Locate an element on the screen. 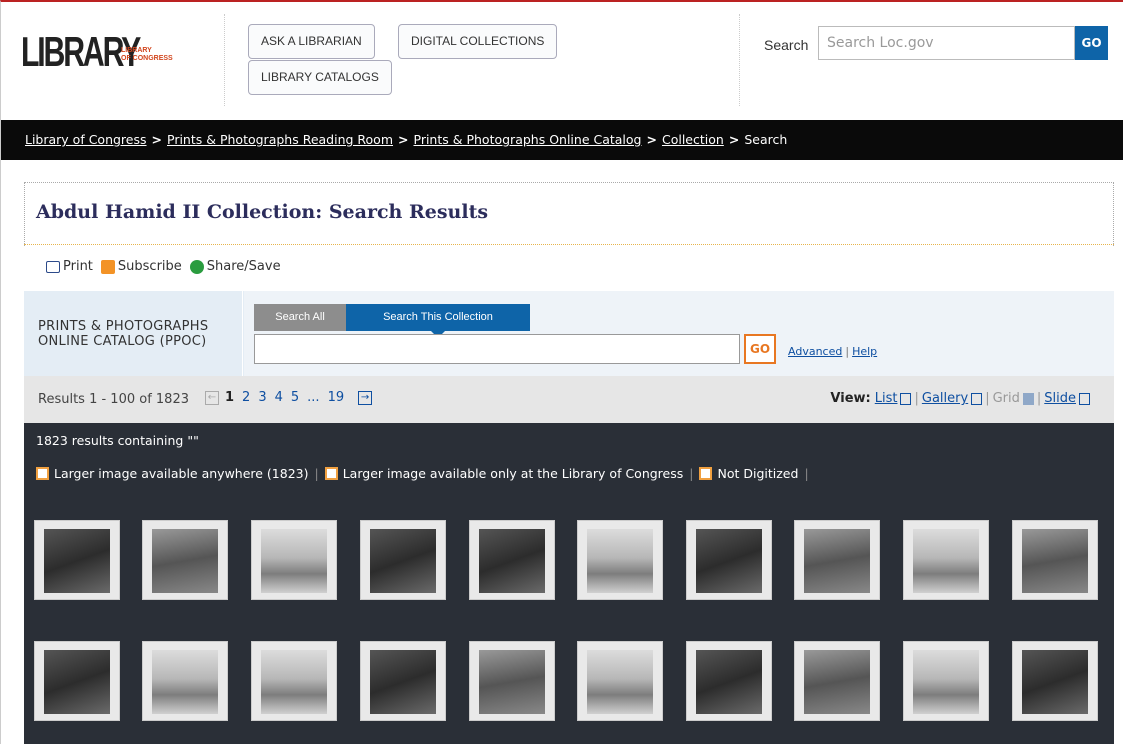 The height and width of the screenshot is (744, 1123). breadcrumb-online-catalog: Prints & Photographs Online Catalog is located at coordinates (528, 139).